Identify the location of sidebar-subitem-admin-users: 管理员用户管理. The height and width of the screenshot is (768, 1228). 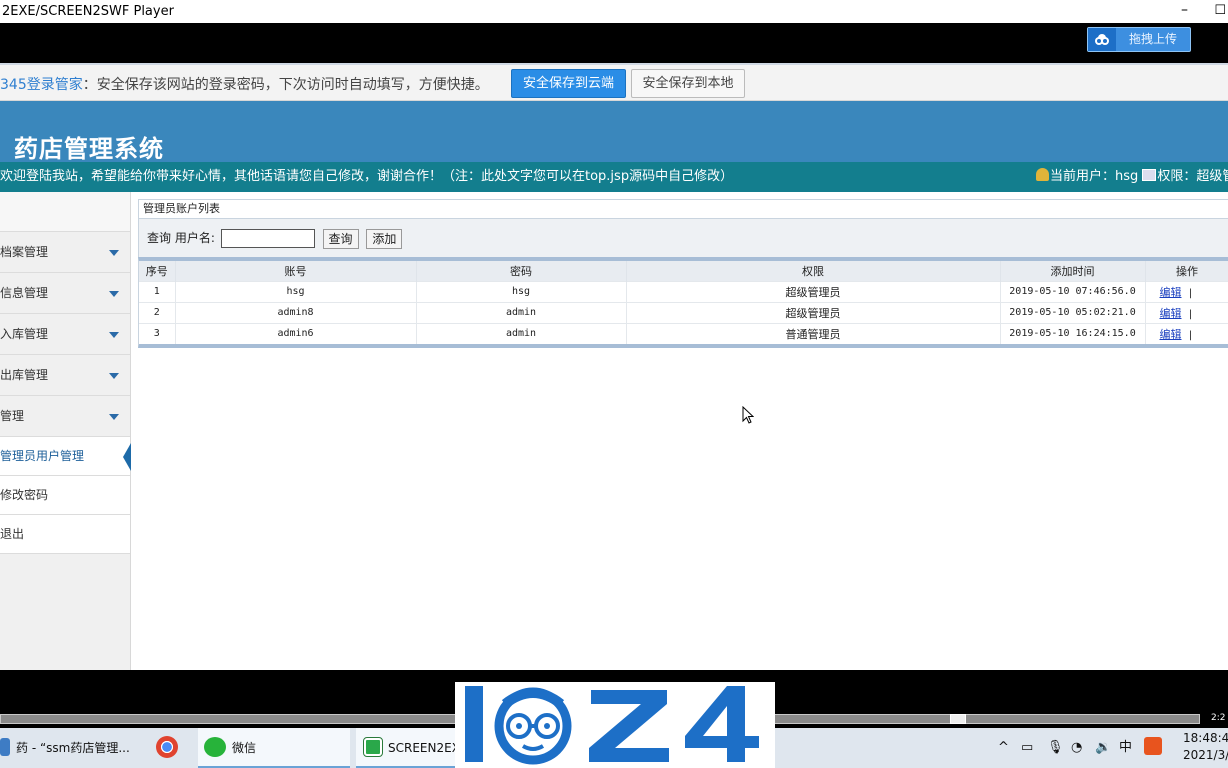
(65, 456).